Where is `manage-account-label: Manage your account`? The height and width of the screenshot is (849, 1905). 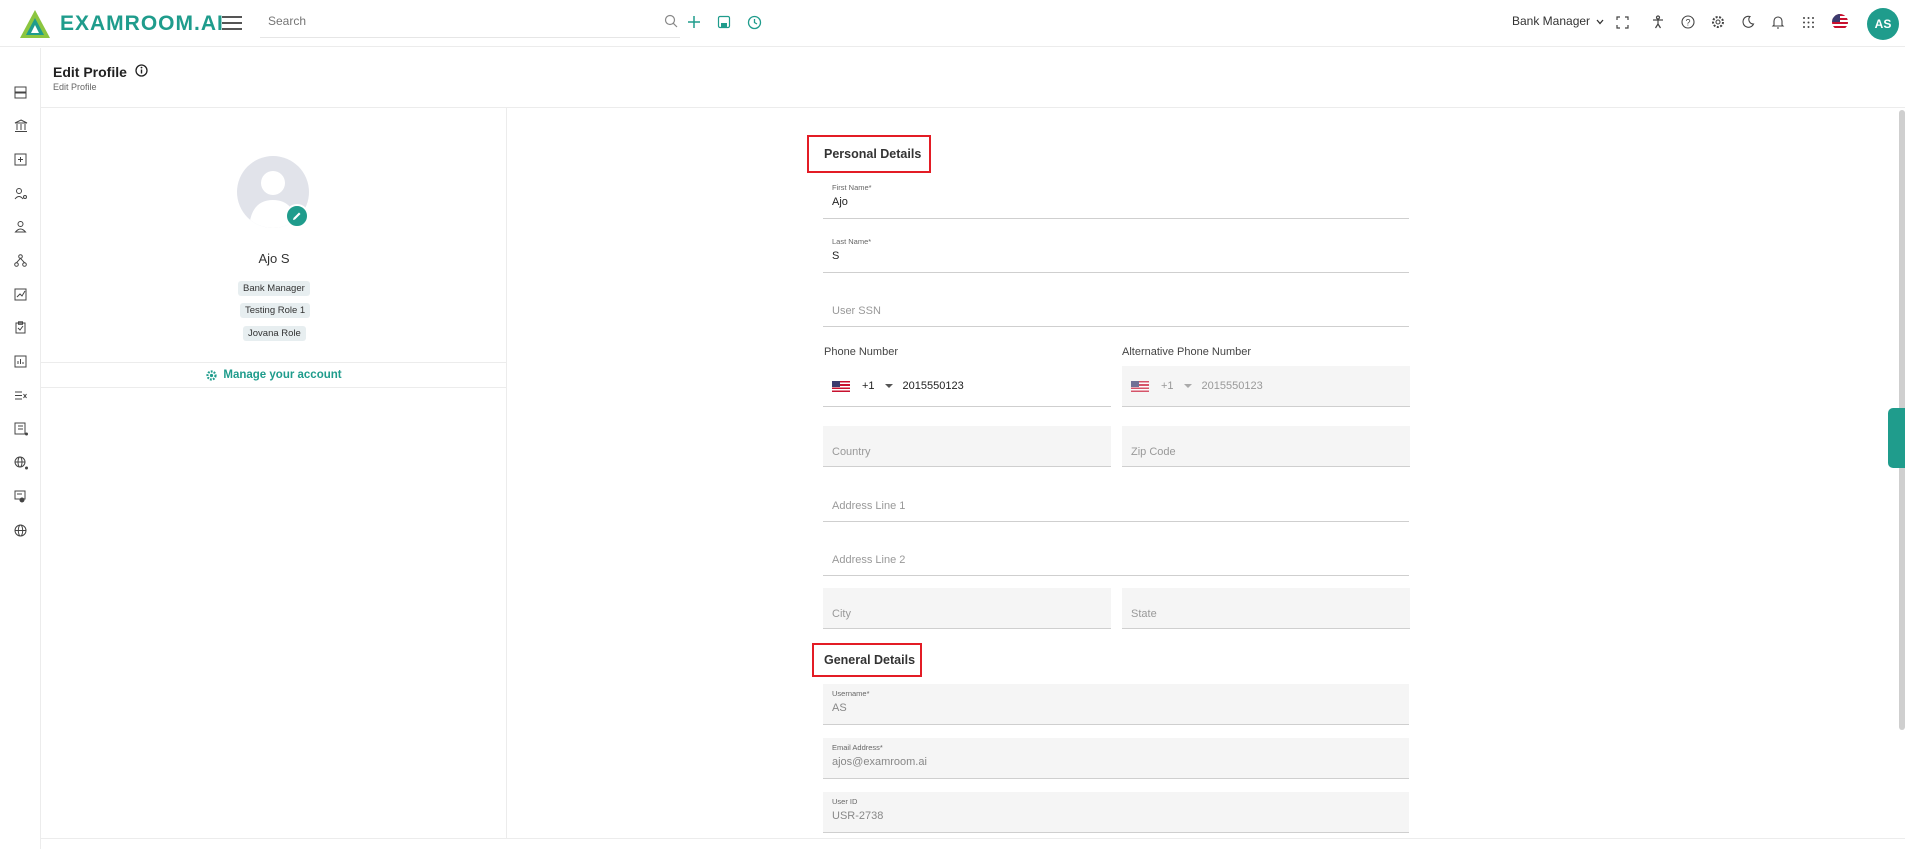 manage-account-label: Manage your account is located at coordinates (282, 375).